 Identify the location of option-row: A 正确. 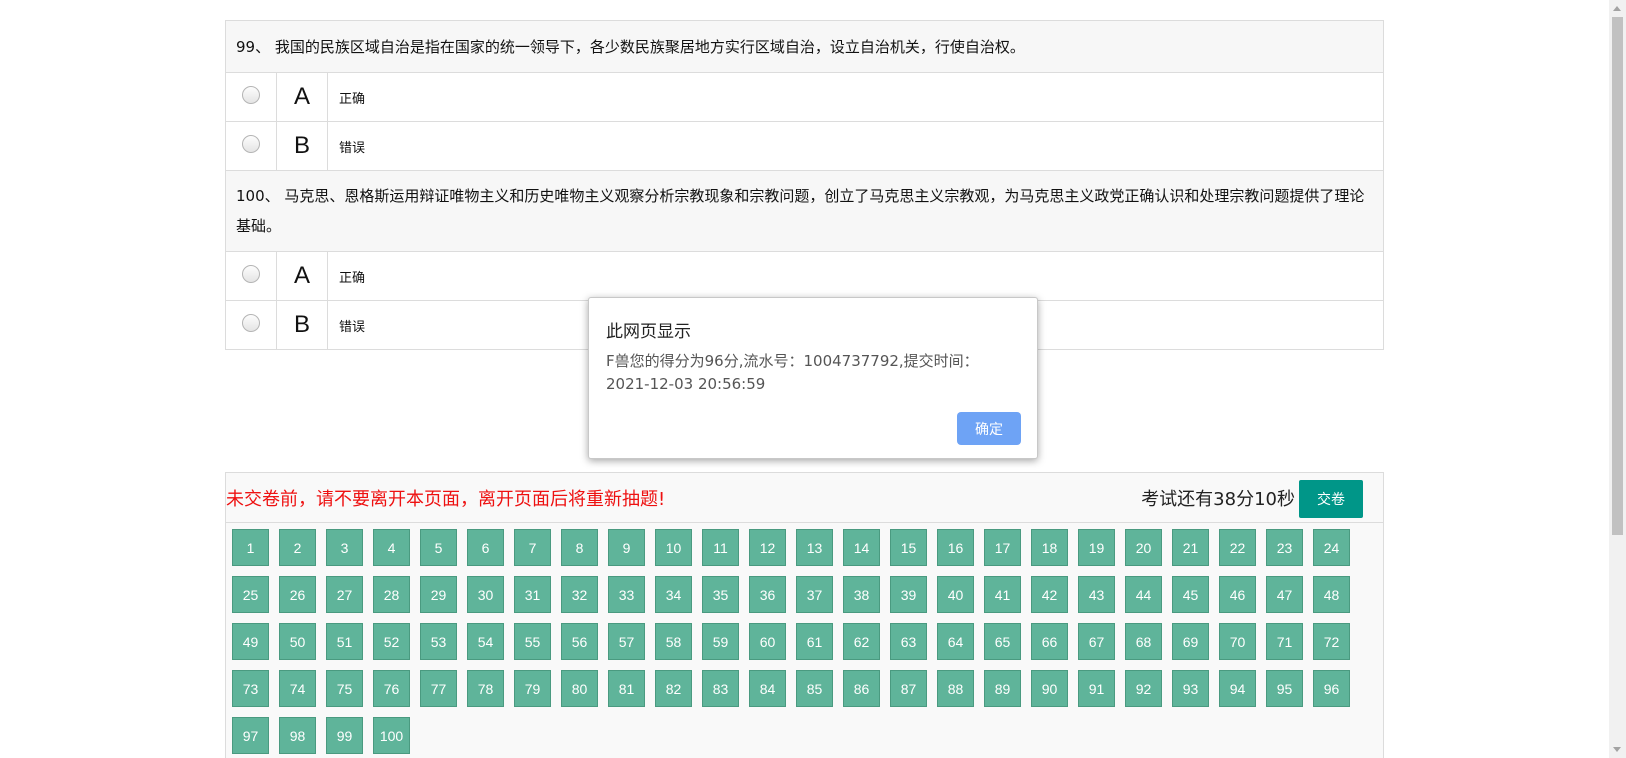
(804, 97).